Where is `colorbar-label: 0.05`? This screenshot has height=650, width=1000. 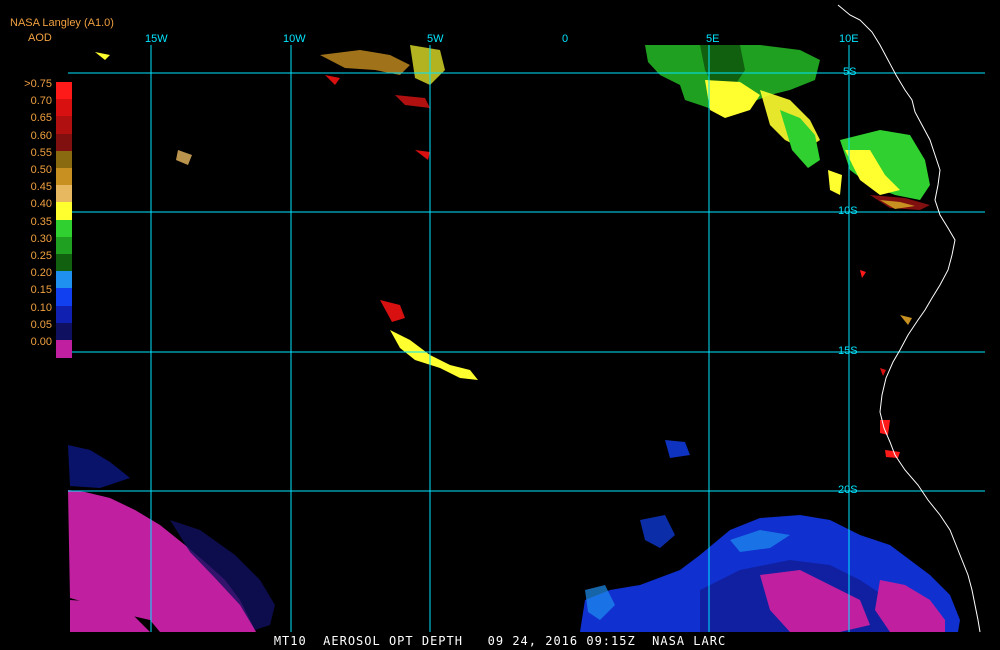 colorbar-label: 0.05 is located at coordinates (41, 324).